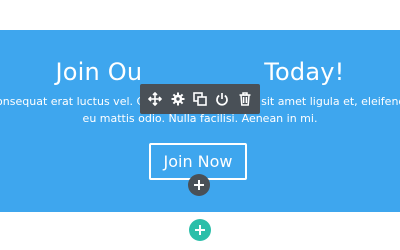  Describe the element at coordinates (304, 72) in the screenshot. I see `hero-heading-right: Today!` at that location.